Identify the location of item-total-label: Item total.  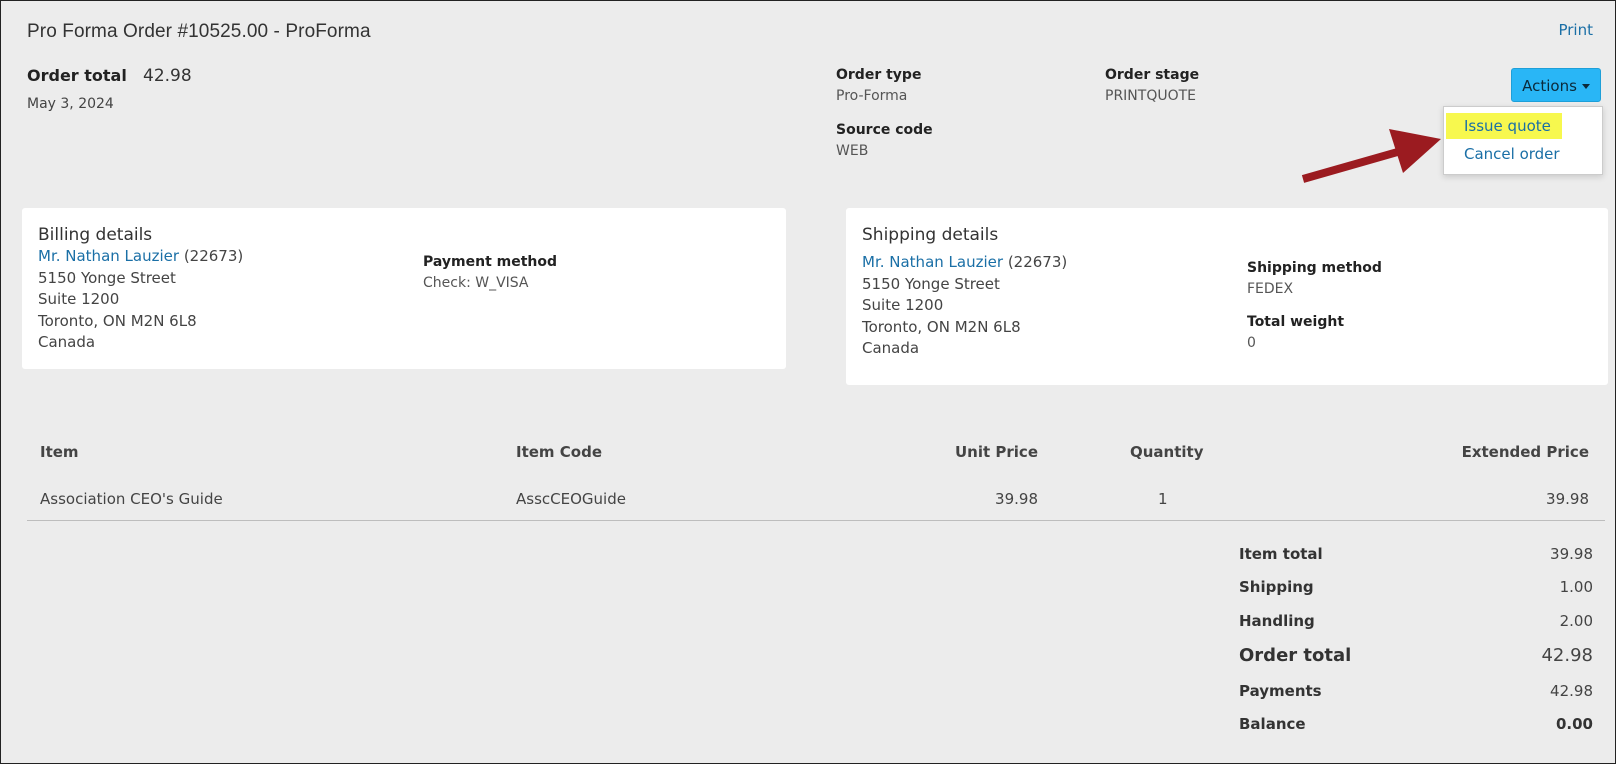
(1281, 554).